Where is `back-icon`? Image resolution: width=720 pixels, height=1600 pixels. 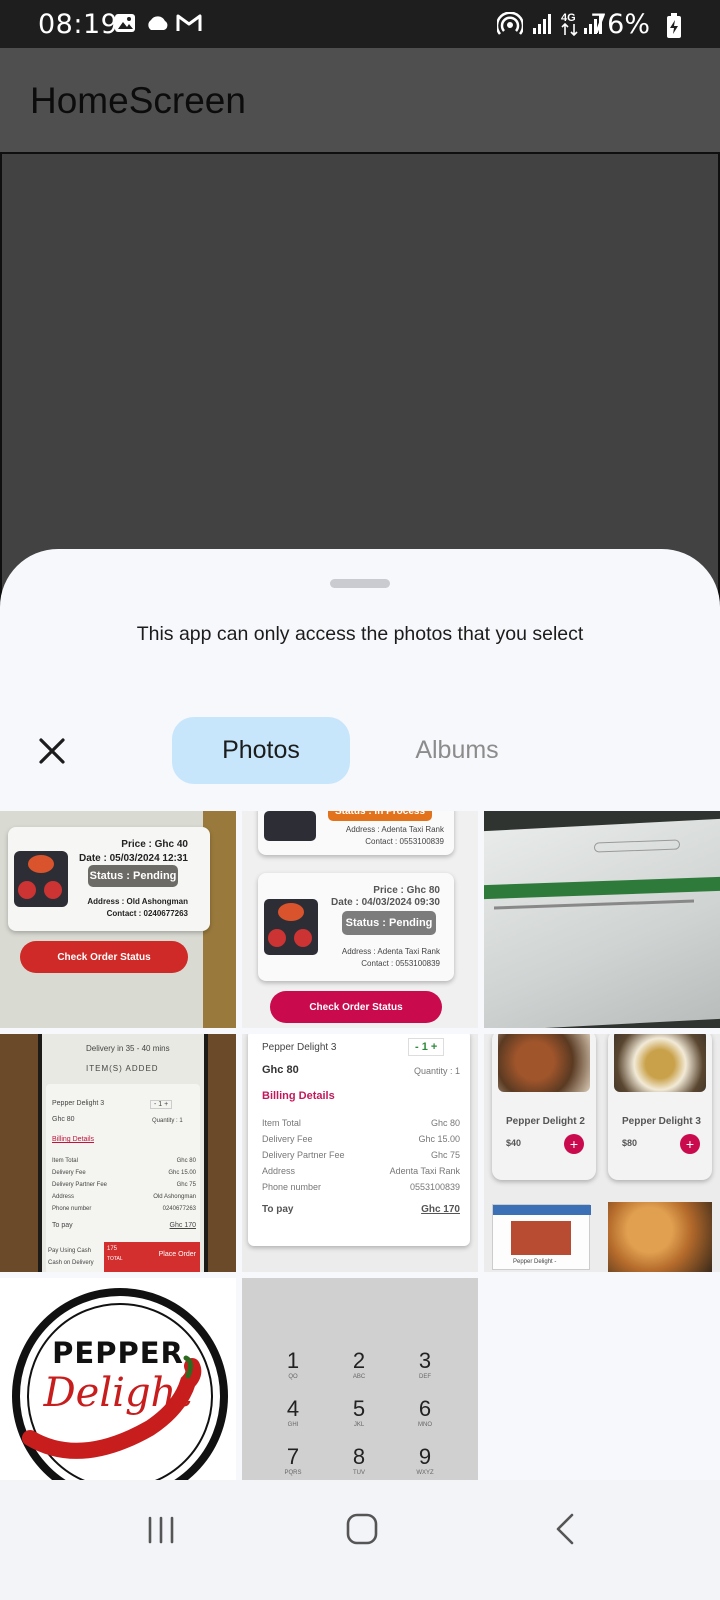
back-icon is located at coordinates (565, 1531).